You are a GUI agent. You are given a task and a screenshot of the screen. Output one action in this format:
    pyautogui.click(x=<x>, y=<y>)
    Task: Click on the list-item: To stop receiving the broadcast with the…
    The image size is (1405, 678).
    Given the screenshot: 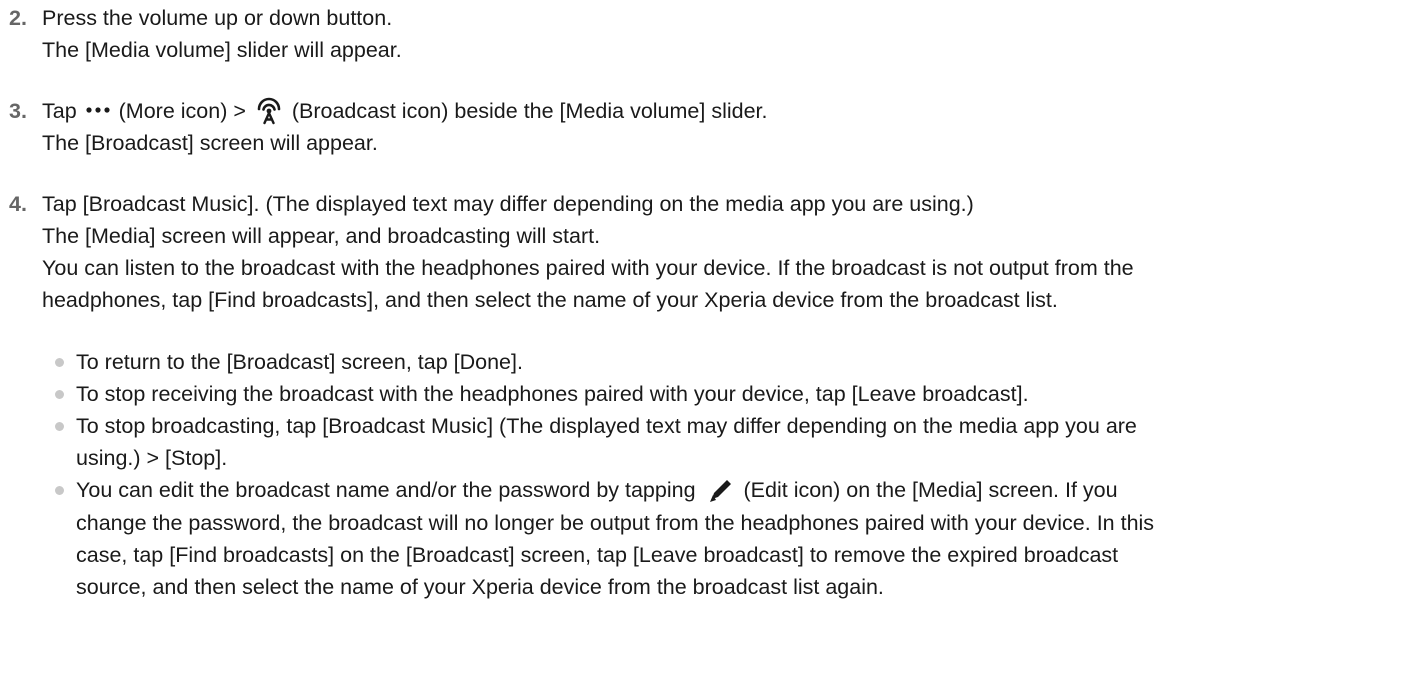 What is the action you would take?
    pyautogui.click(x=730, y=394)
    